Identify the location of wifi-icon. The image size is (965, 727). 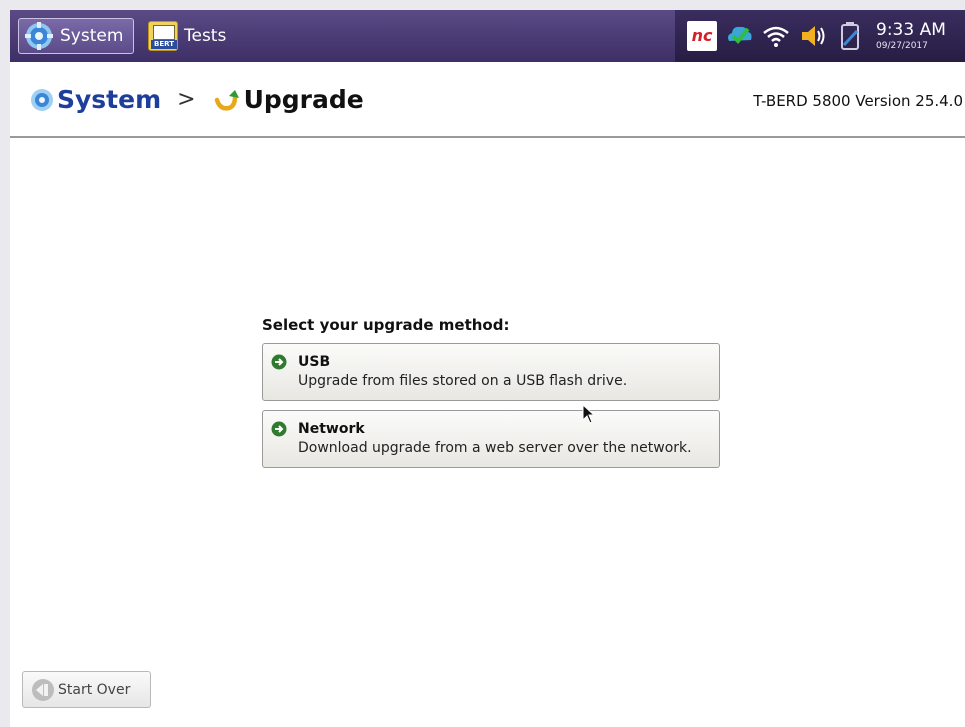
(776, 36).